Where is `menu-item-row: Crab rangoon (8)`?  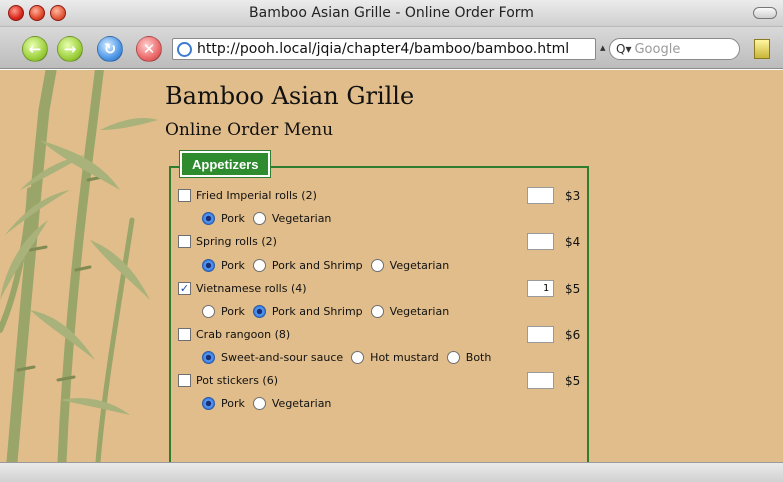
menu-item-row: Crab rangoon (8) is located at coordinates (234, 334).